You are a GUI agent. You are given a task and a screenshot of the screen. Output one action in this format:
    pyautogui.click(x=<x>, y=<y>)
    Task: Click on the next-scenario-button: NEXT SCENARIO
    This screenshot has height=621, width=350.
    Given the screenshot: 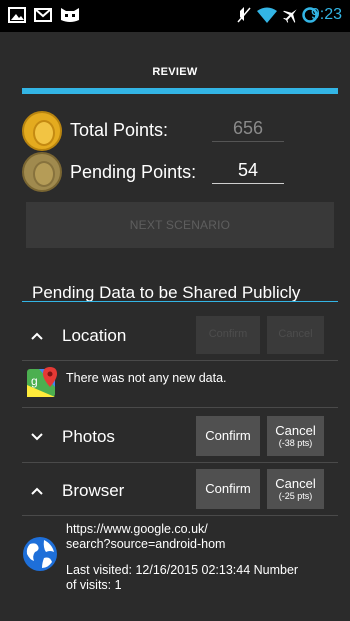 What is the action you would take?
    pyautogui.click(x=180, y=225)
    